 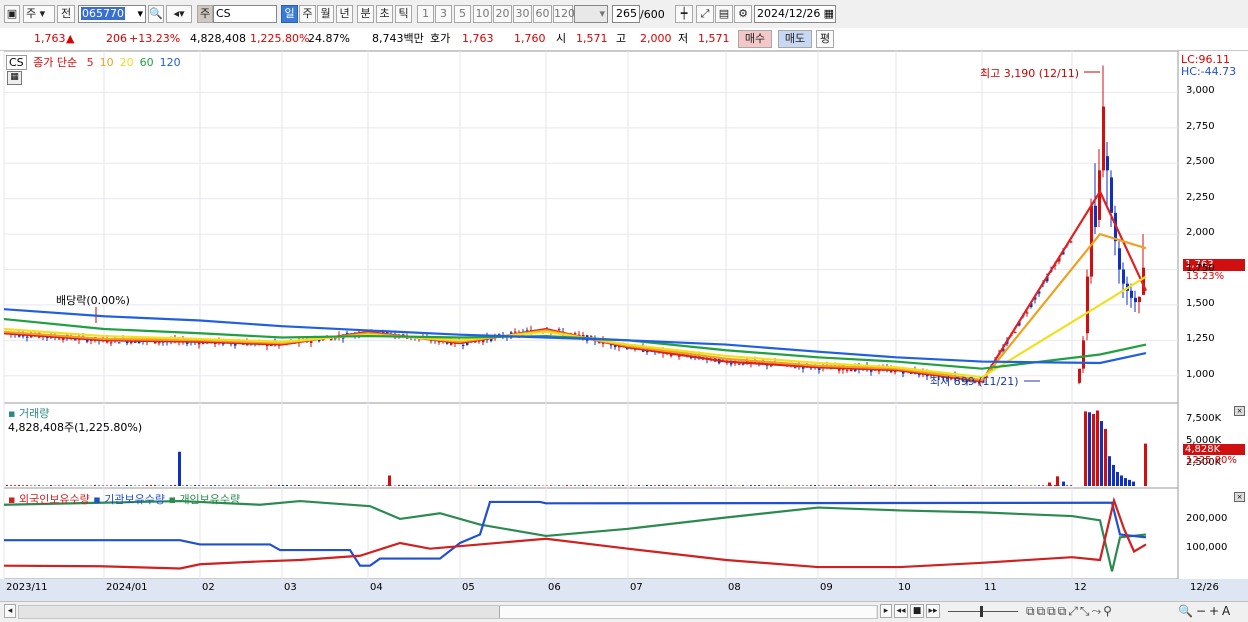 What do you see at coordinates (482, 14) in the screenshot?
I see `interval-10: 10` at bounding box center [482, 14].